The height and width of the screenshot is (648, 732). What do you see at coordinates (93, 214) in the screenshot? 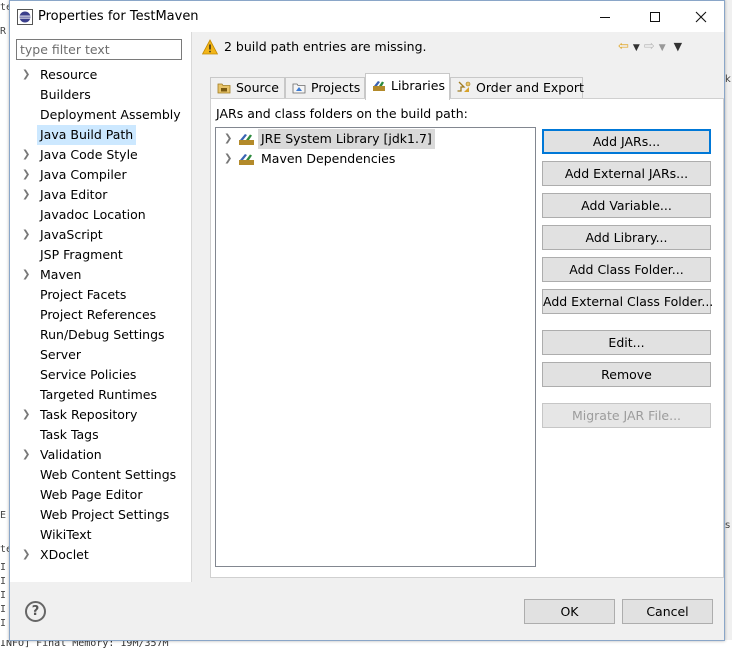
I see `sidebar-item-label: Javadoc Location` at bounding box center [93, 214].